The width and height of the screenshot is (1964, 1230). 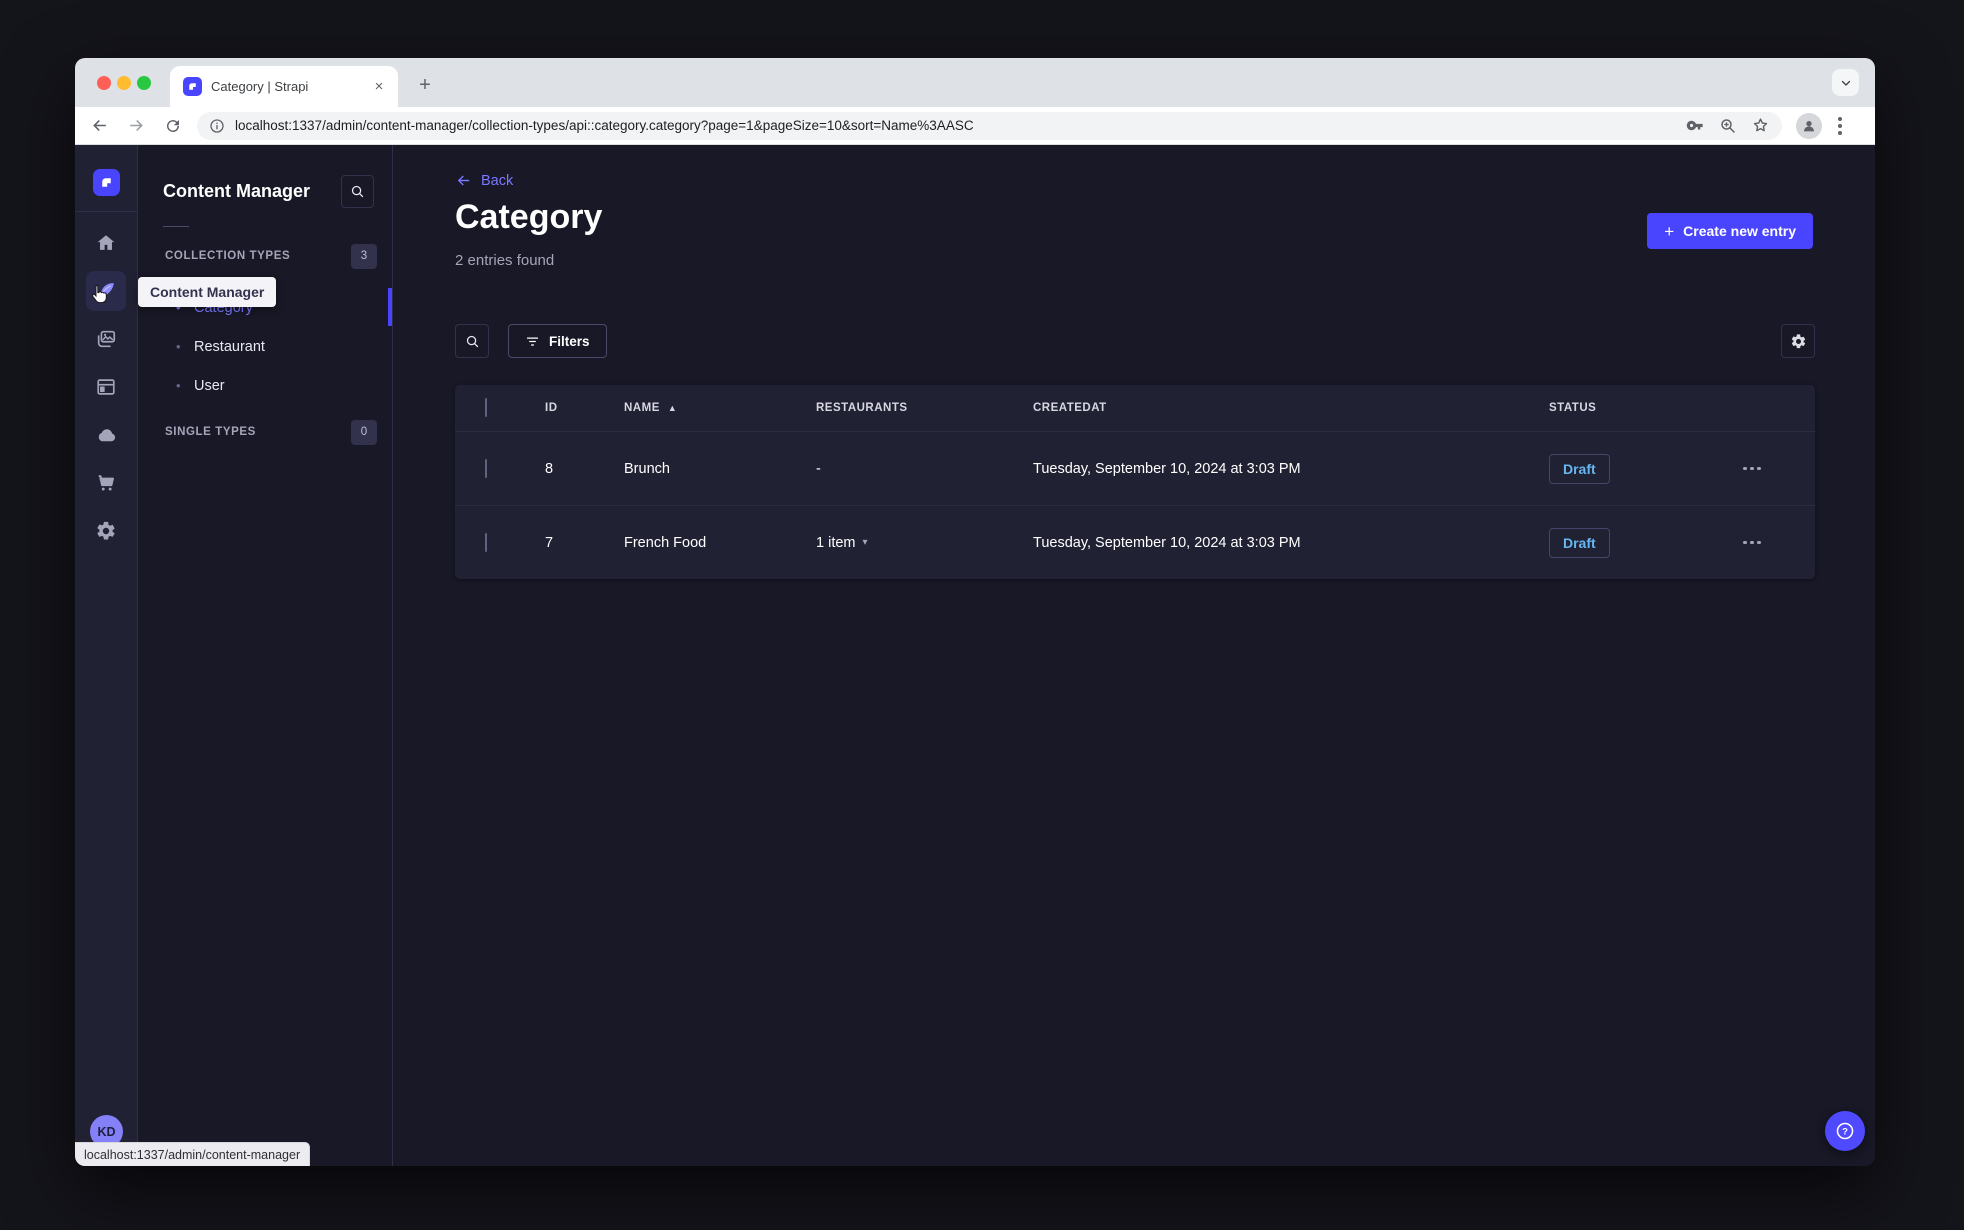 I want to click on mouse-cursor, so click(x=100, y=294).